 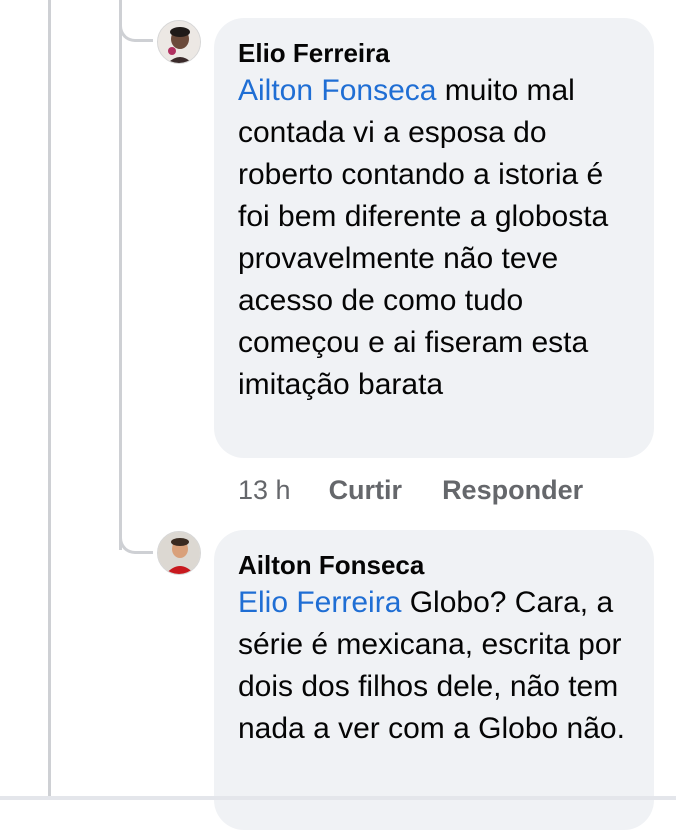 What do you see at coordinates (435, 565) in the screenshot?
I see `comment-author: Ailton Fonseca` at bounding box center [435, 565].